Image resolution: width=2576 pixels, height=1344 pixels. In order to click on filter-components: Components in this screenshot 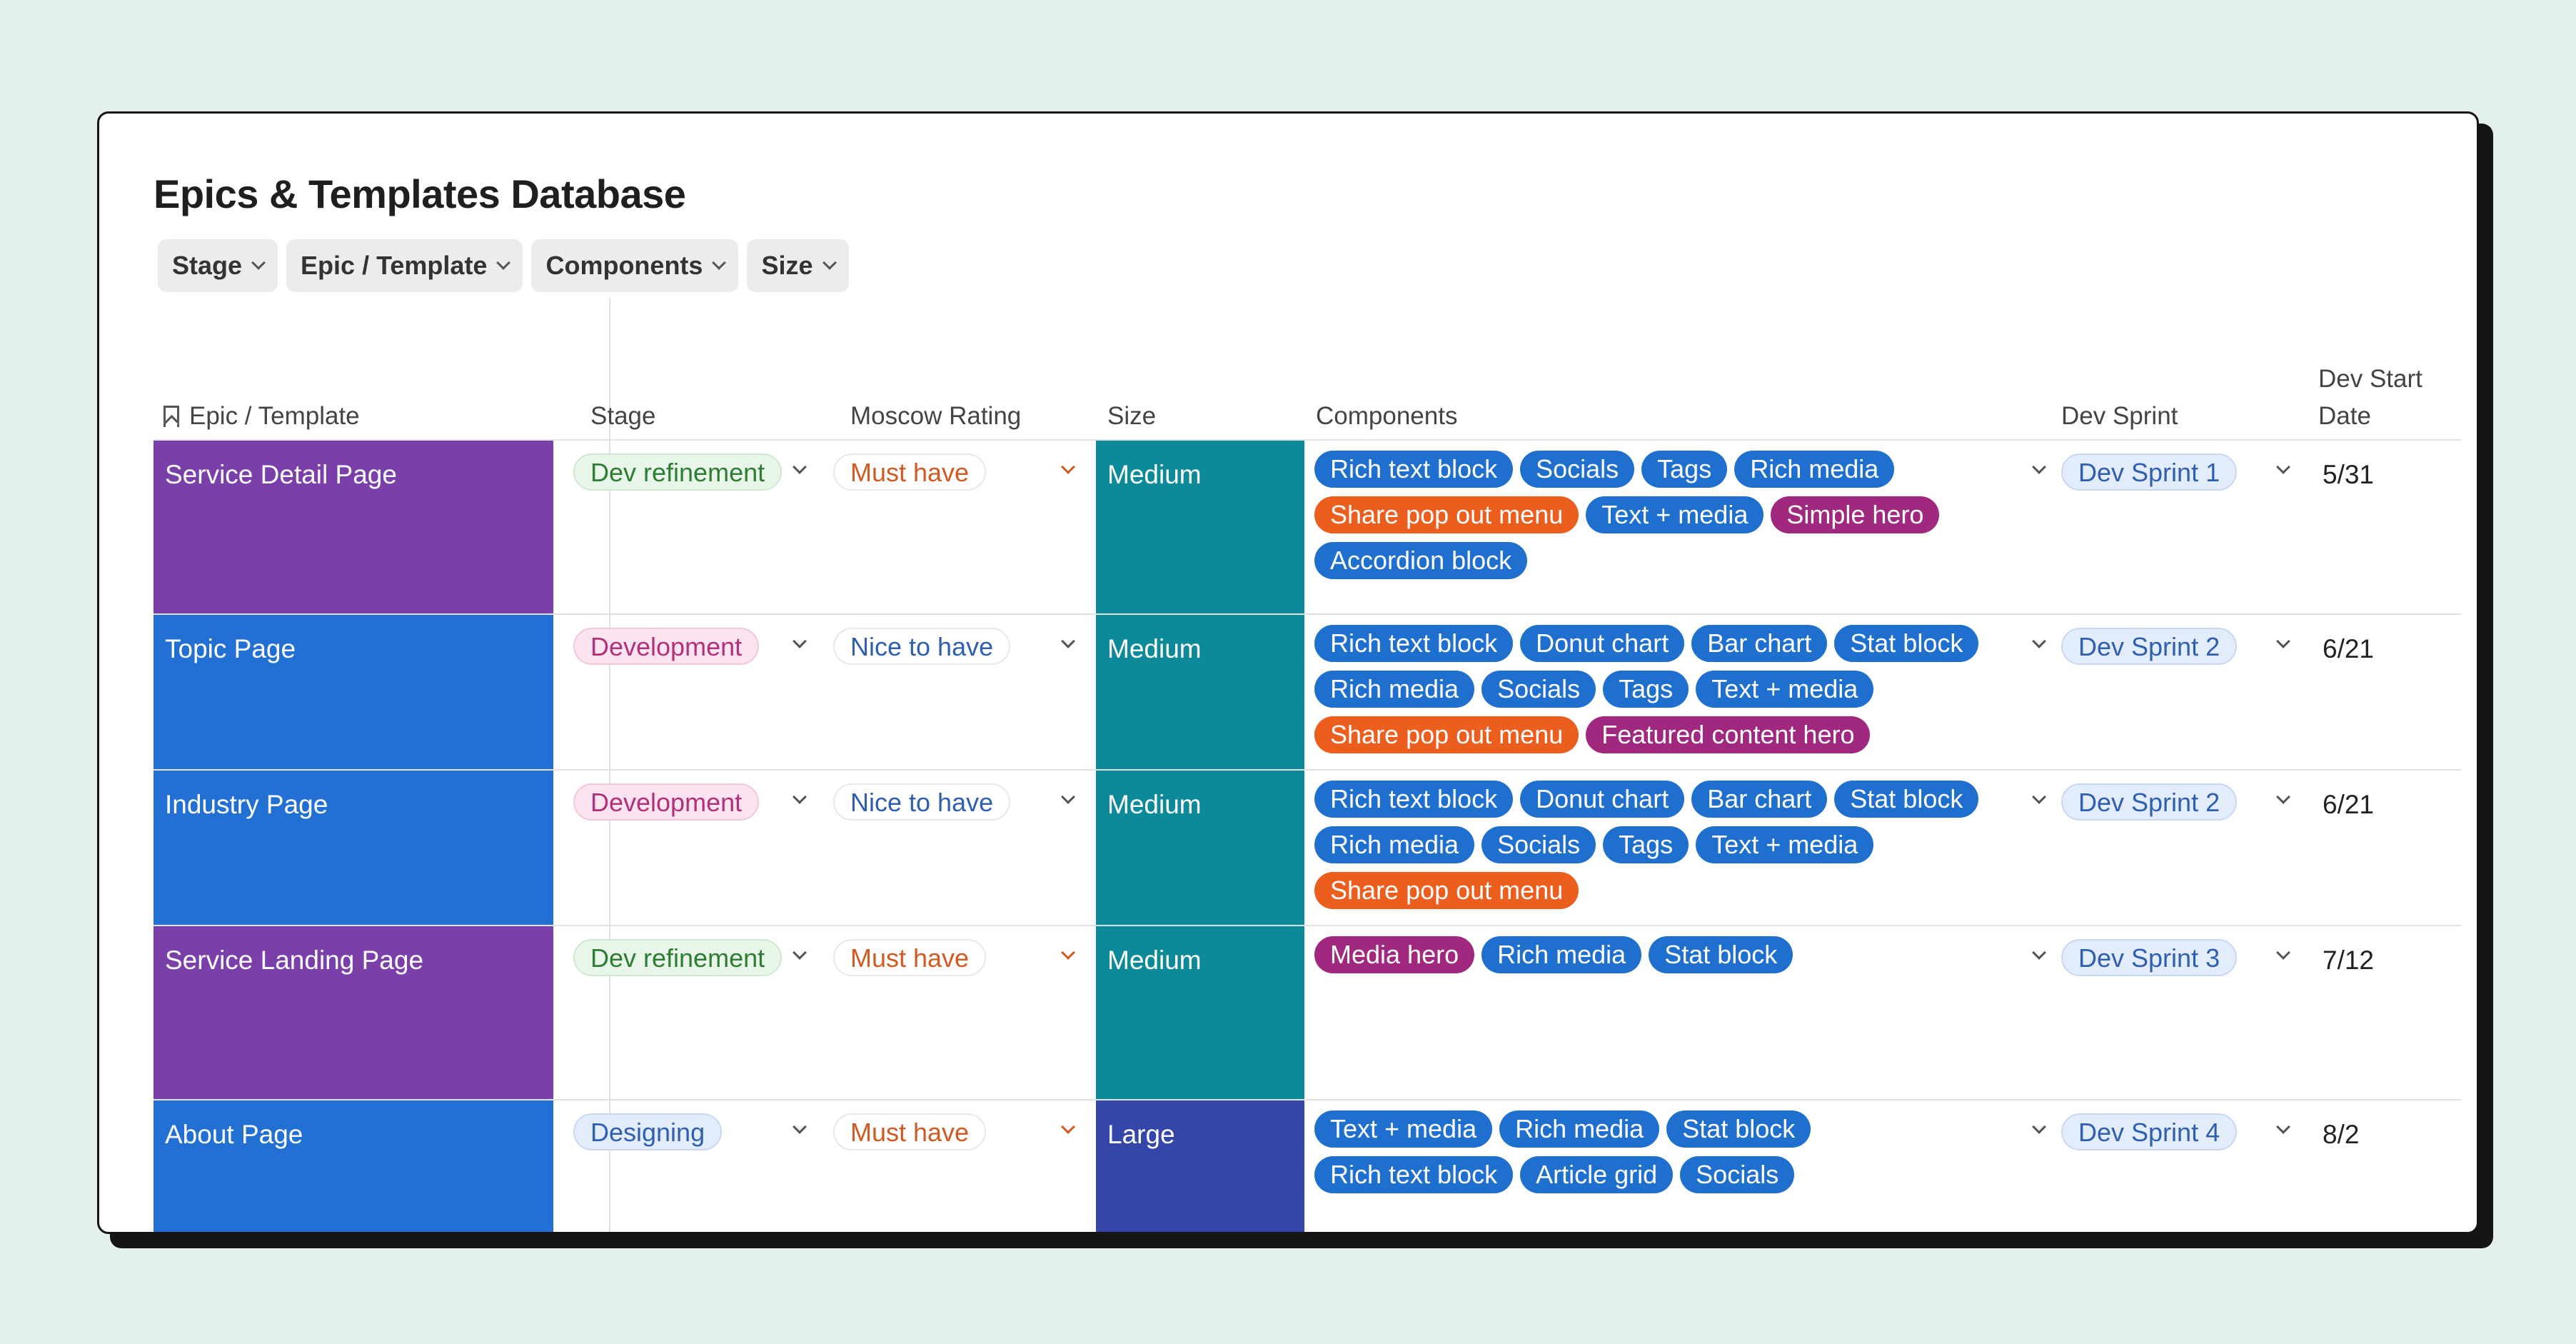, I will do `click(635, 266)`.